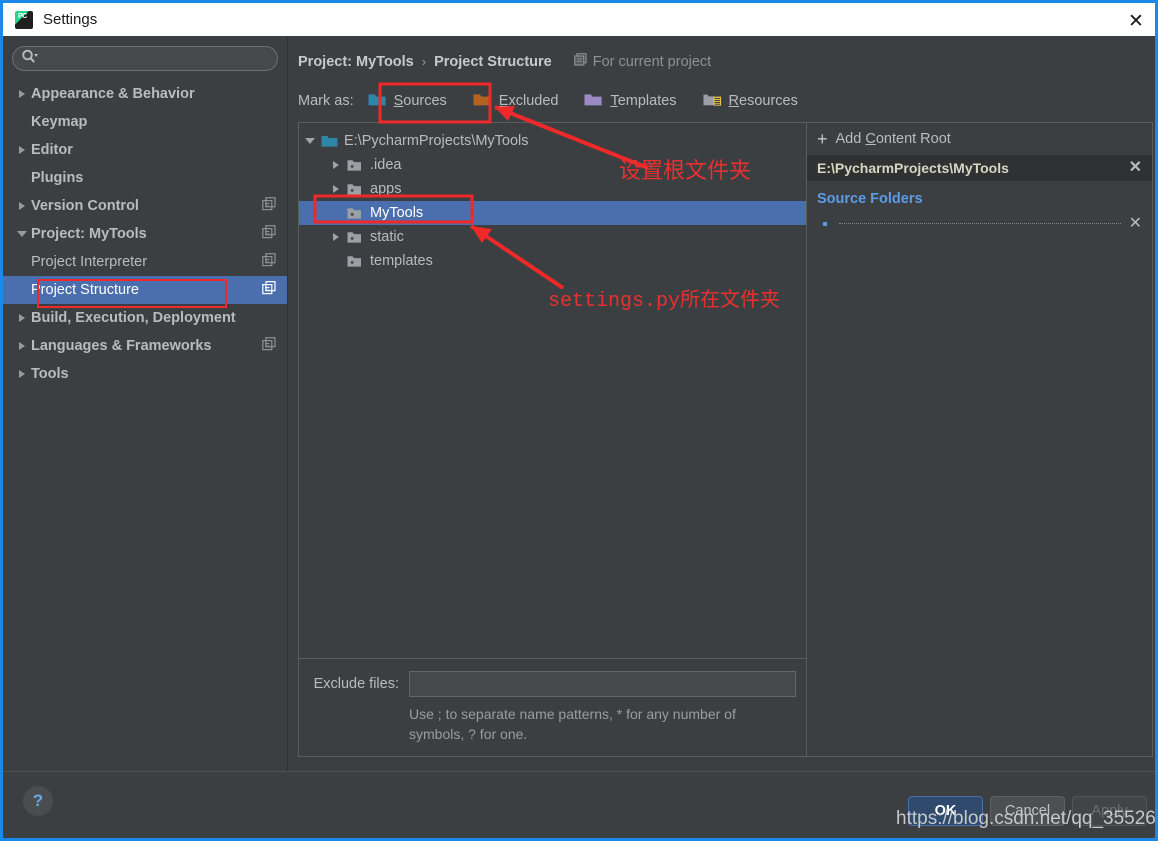 The height and width of the screenshot is (841, 1158). I want to click on file-tree-row: MyTools, so click(552, 213).